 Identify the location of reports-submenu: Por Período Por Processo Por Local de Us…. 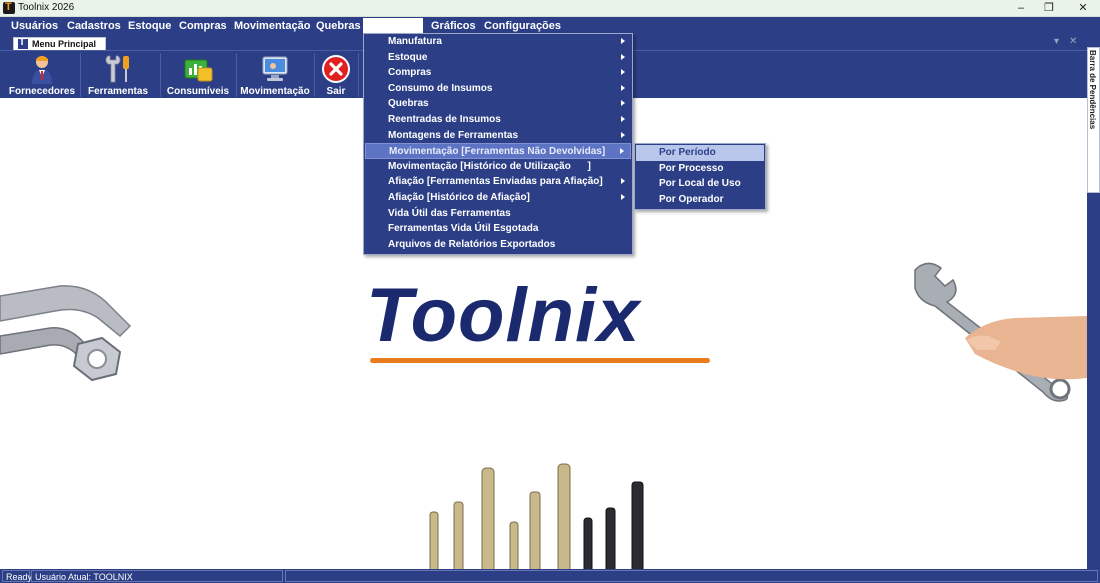
(700, 176).